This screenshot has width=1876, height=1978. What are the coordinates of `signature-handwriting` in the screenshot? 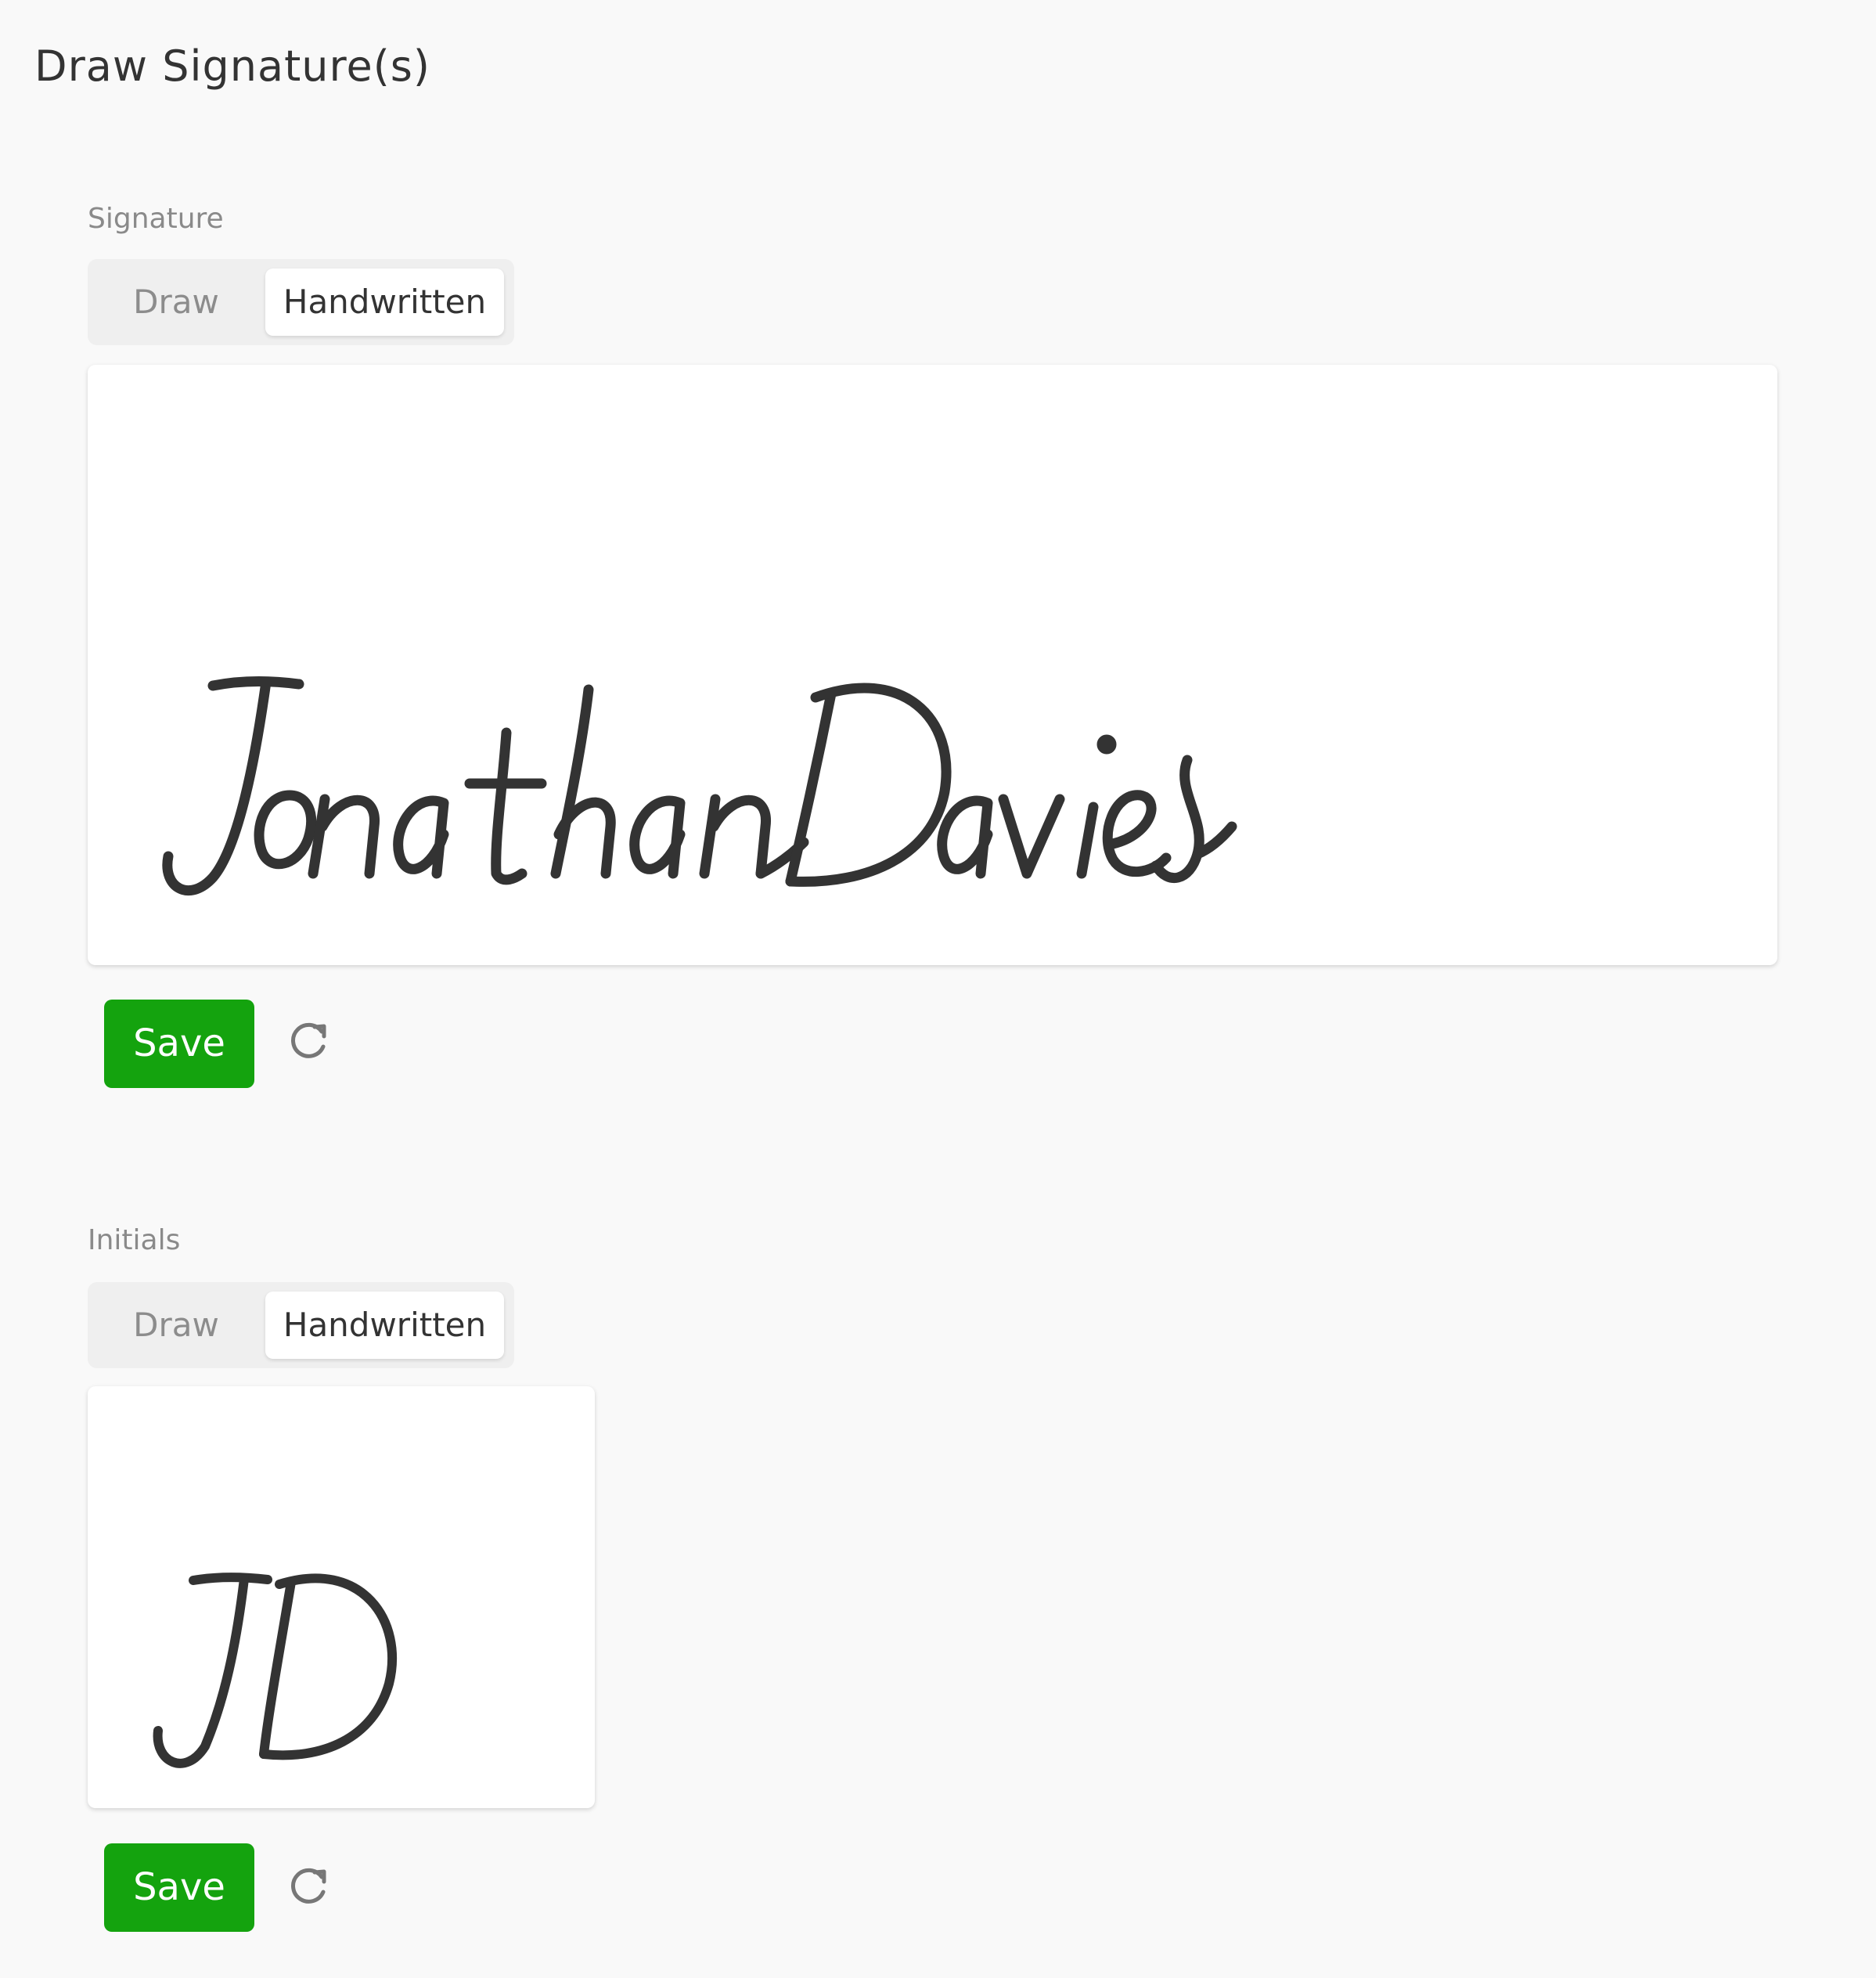 It's located at (699, 786).